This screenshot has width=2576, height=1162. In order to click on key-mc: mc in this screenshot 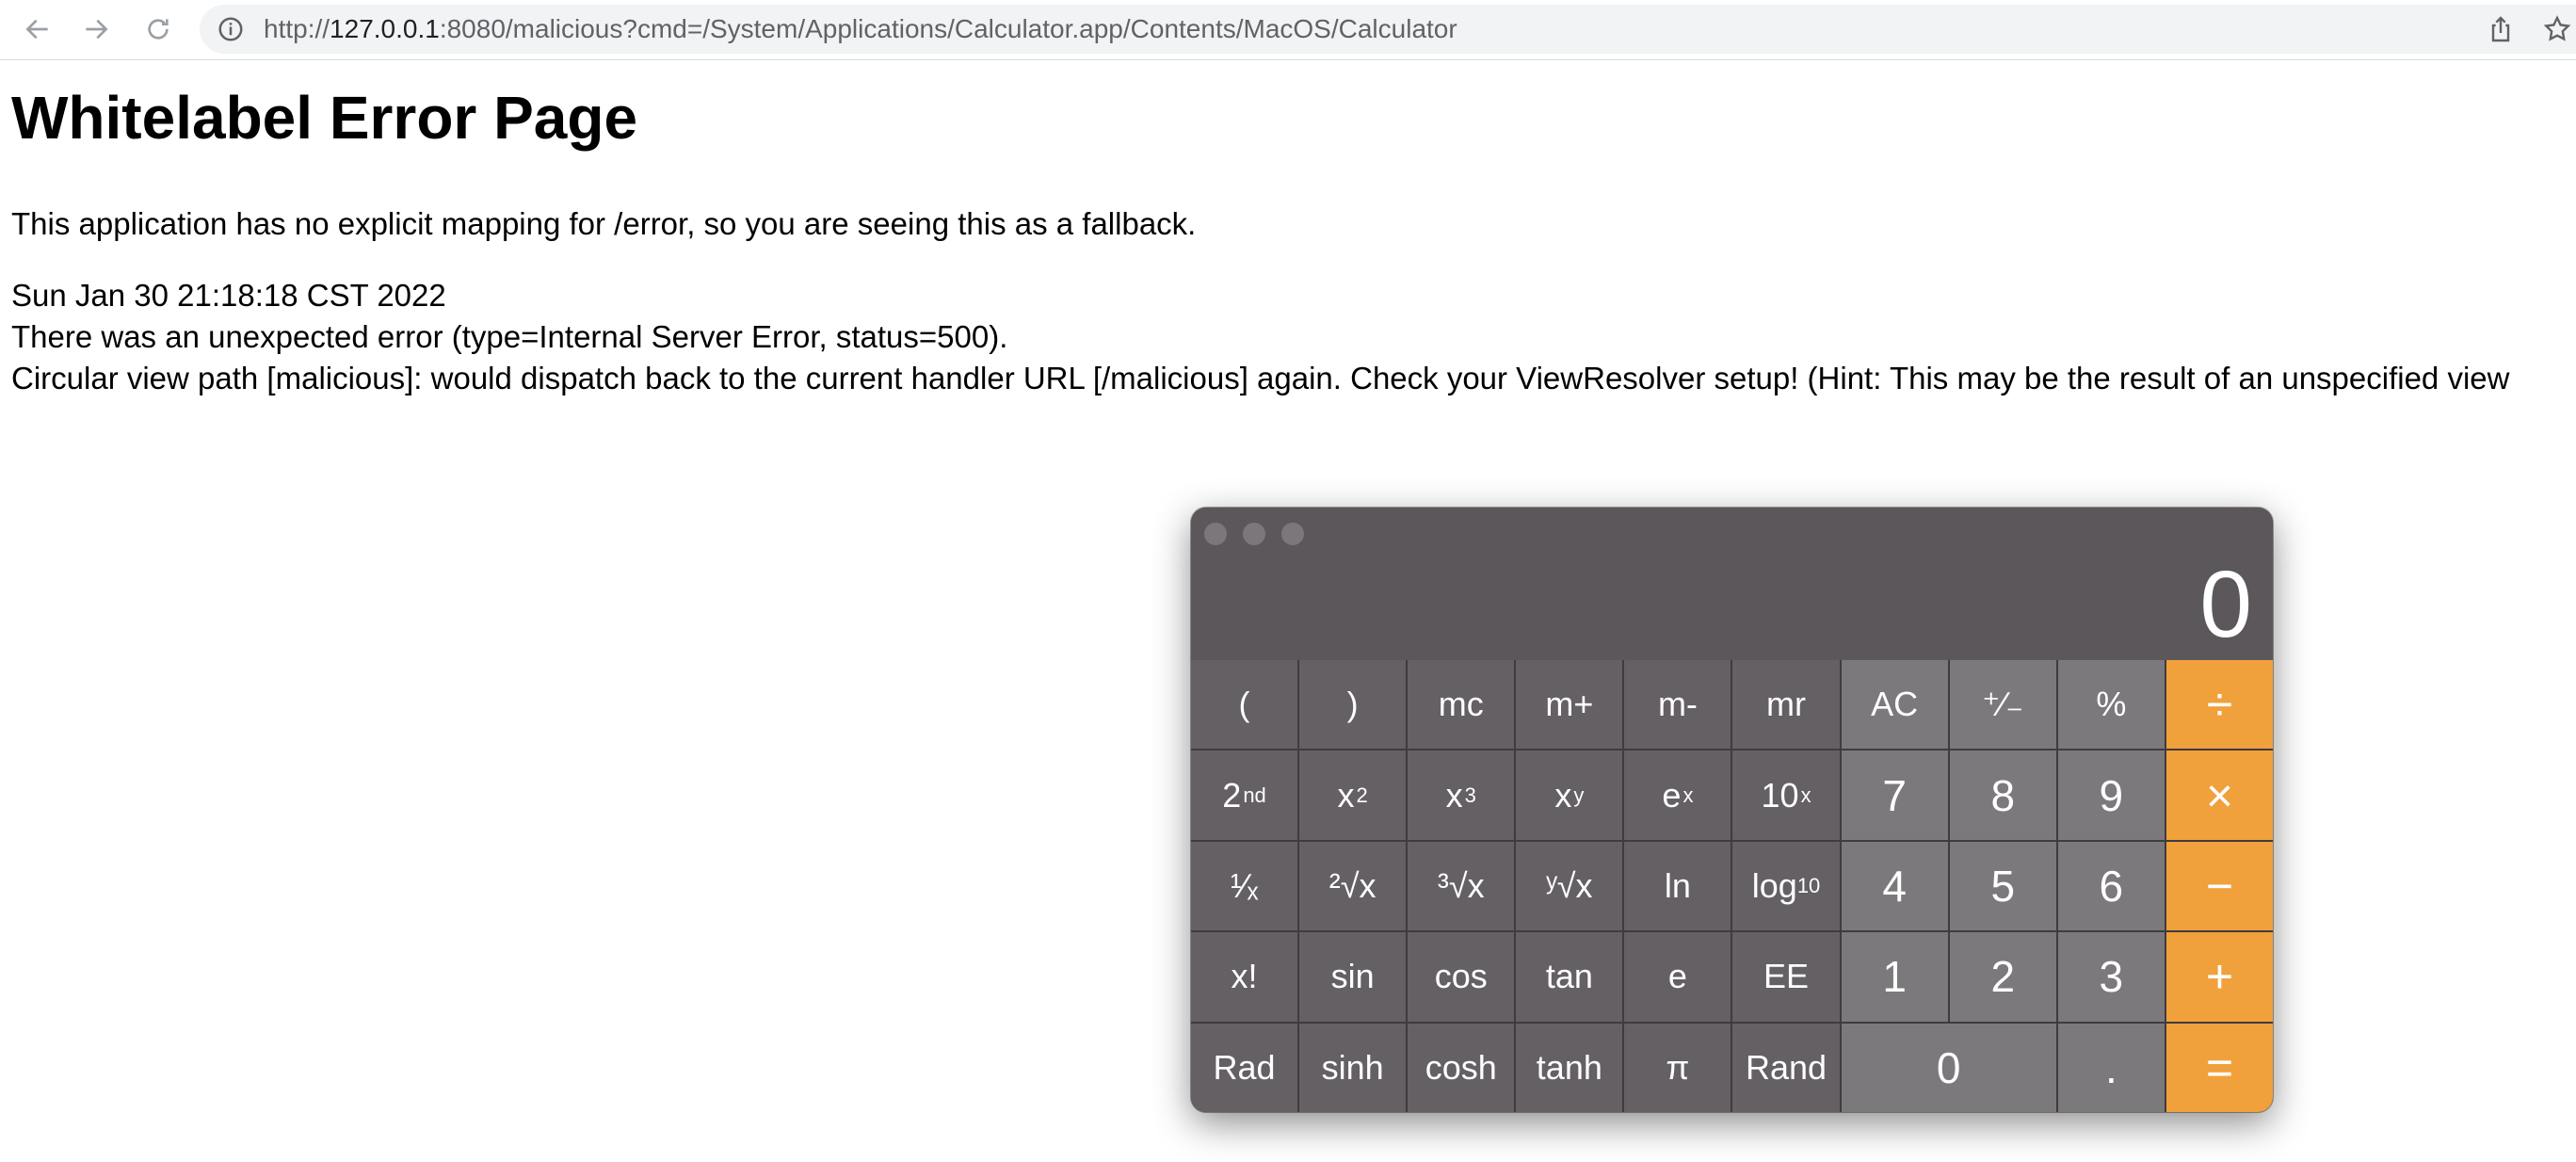, I will do `click(1461, 705)`.